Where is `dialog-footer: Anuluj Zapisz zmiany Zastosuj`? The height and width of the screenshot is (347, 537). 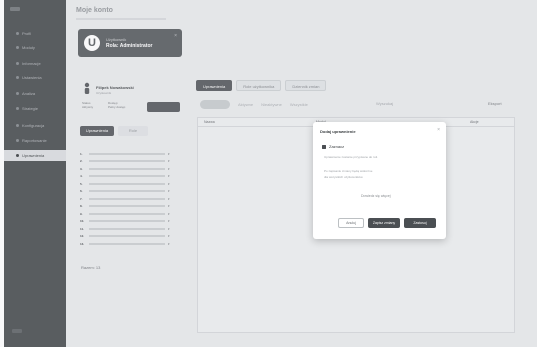 dialog-footer: Anuluj Zapisz zmiany Zastosuj is located at coordinates (387, 223).